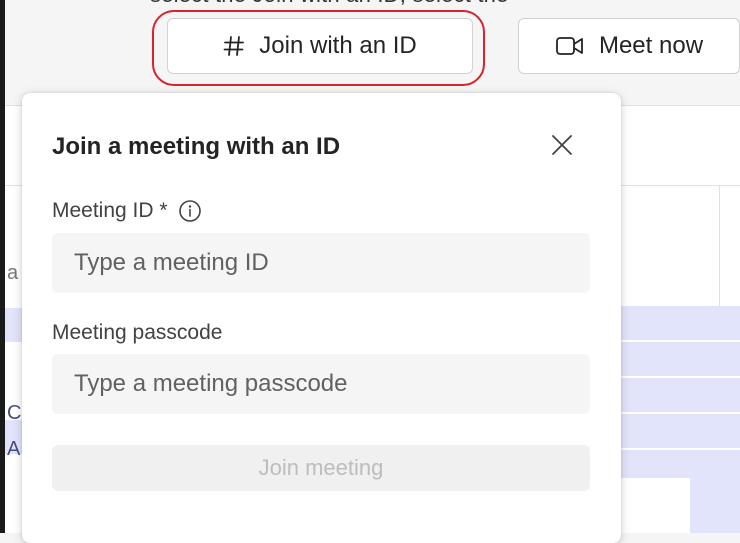  I want to click on info-icon, so click(190, 211).